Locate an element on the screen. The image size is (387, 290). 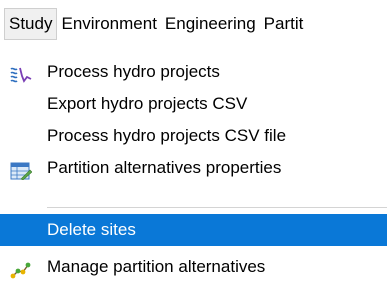
menu-item-label: Delete sites is located at coordinates (91, 229).